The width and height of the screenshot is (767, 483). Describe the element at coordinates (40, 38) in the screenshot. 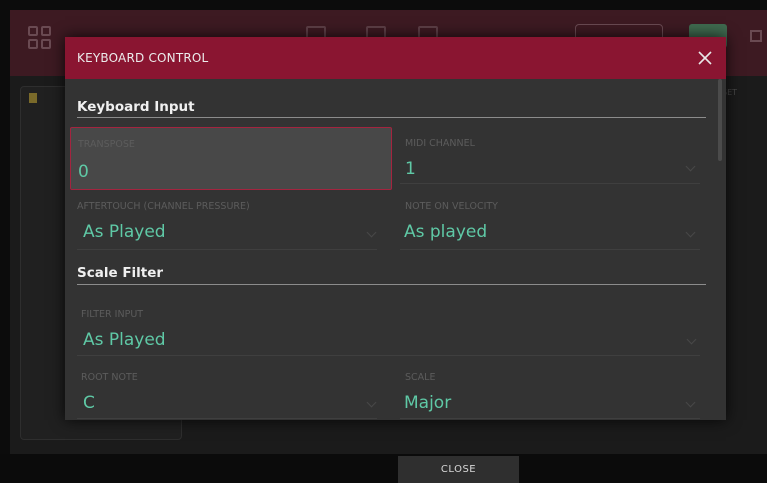

I see `grid-menu-icon` at that location.